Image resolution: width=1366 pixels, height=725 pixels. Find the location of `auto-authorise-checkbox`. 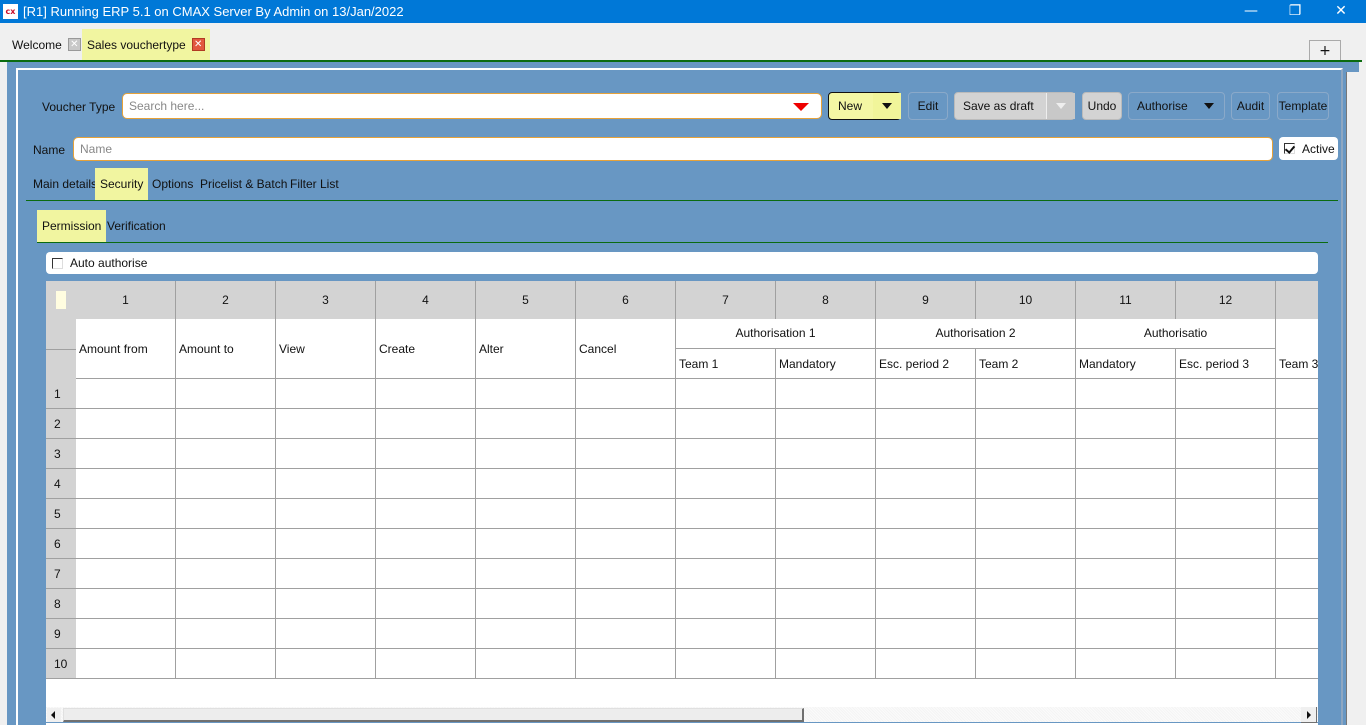

auto-authorise-checkbox is located at coordinates (57, 263).